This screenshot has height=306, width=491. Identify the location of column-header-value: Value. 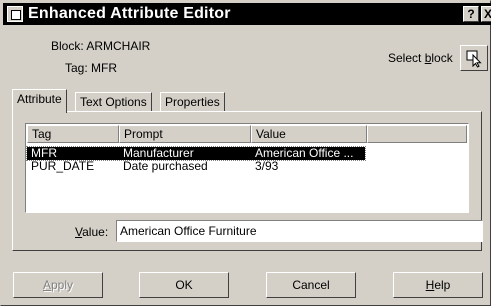
(309, 134).